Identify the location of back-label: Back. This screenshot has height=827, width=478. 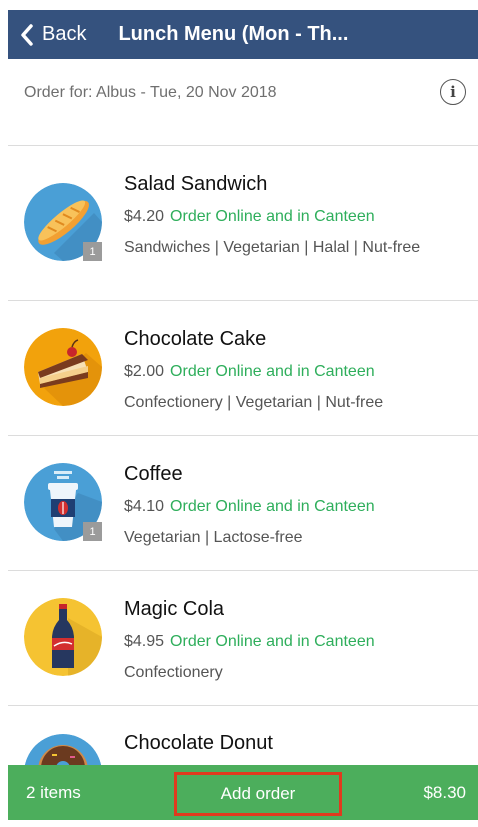
(64, 34).